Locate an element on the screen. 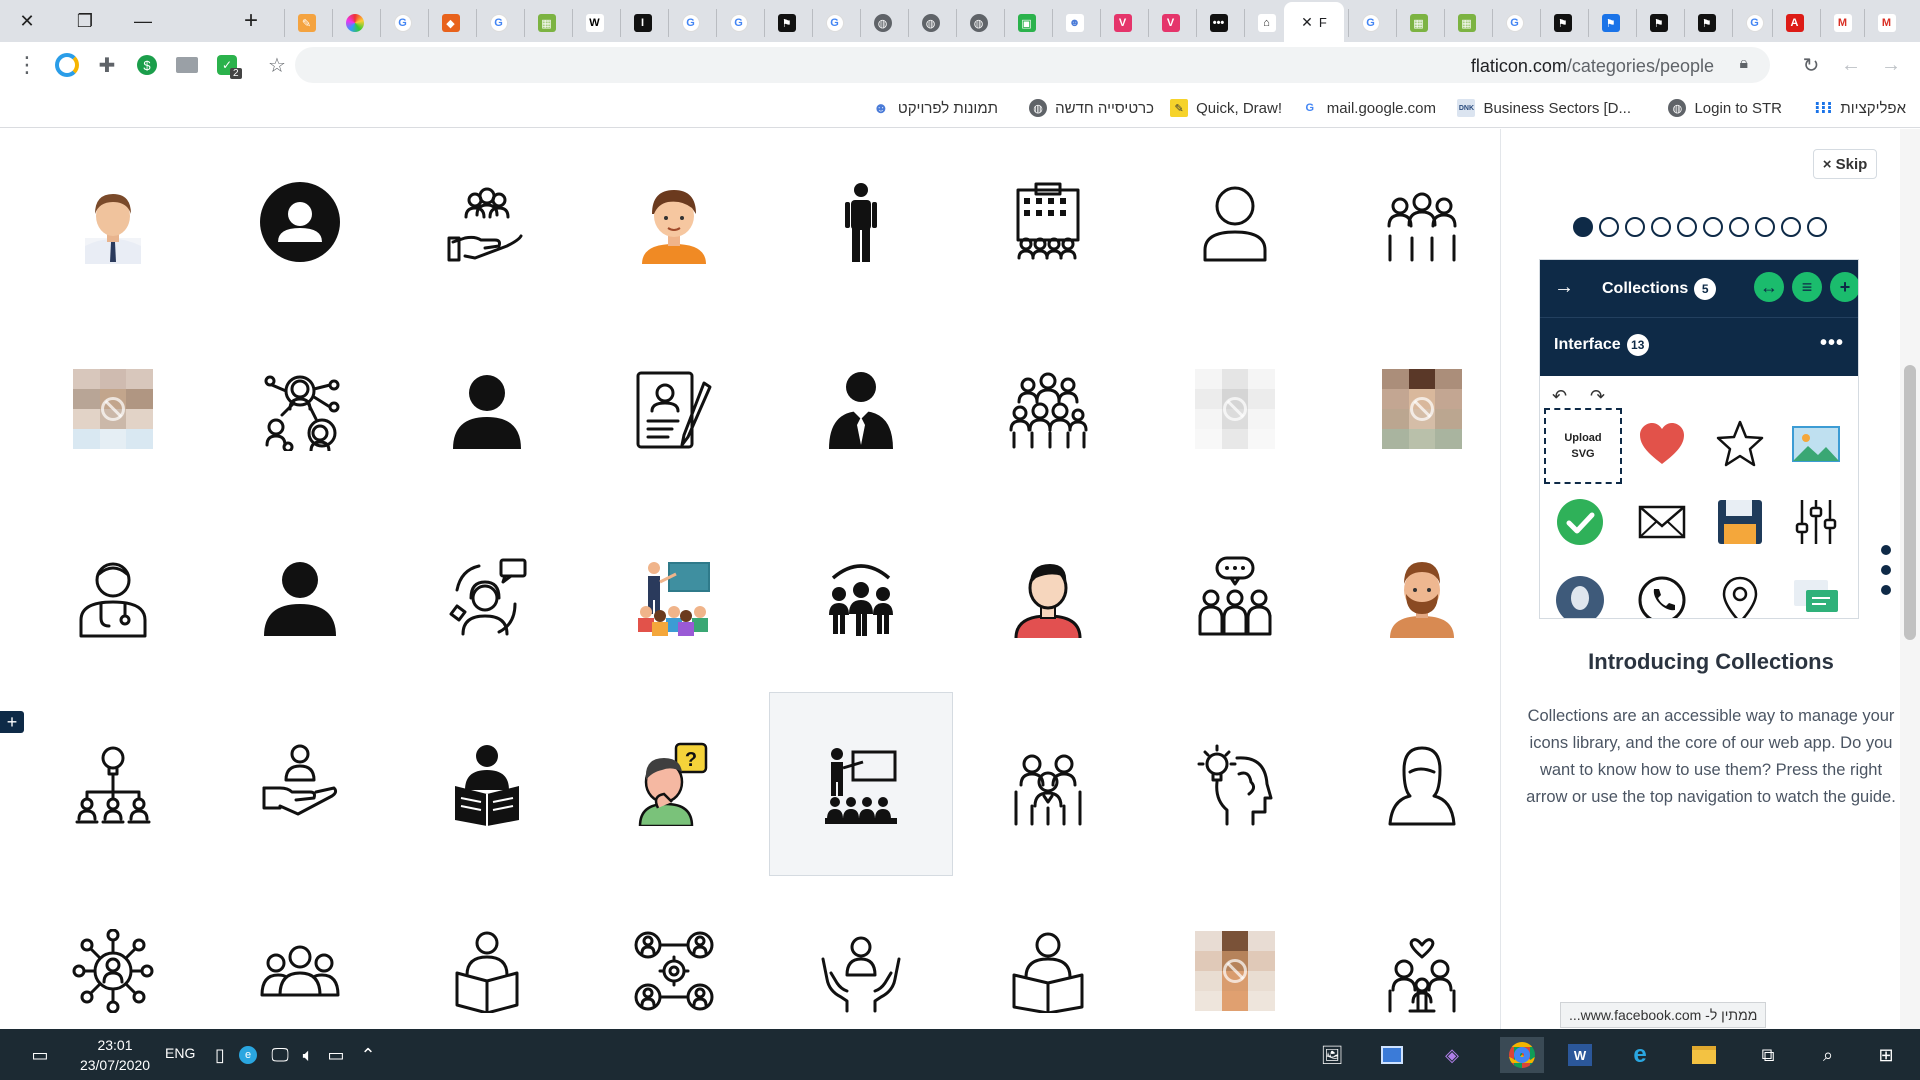 This screenshot has height=1080, width=1920. collapse-arrow-icon: → is located at coordinates (1564, 287).